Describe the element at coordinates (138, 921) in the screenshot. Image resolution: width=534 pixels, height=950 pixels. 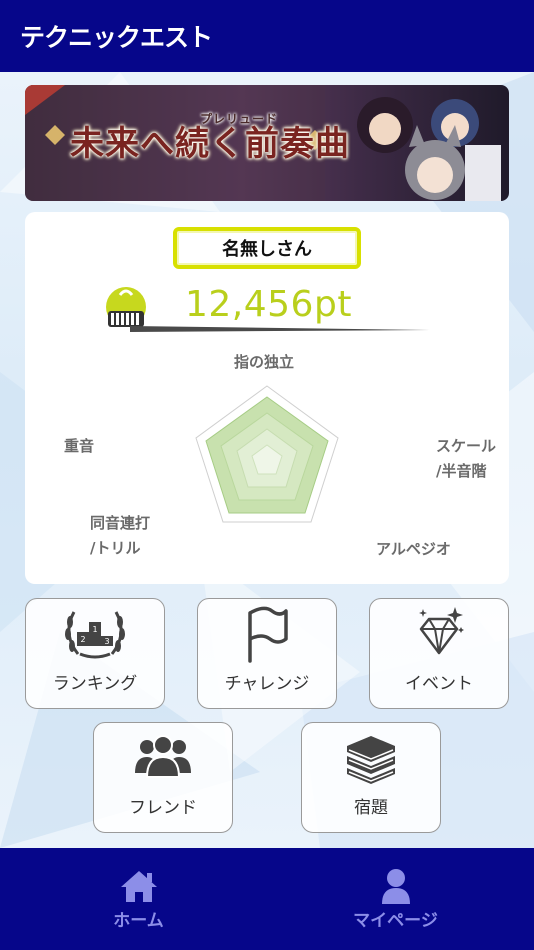
I see `tab-home-label: ホーム` at that location.